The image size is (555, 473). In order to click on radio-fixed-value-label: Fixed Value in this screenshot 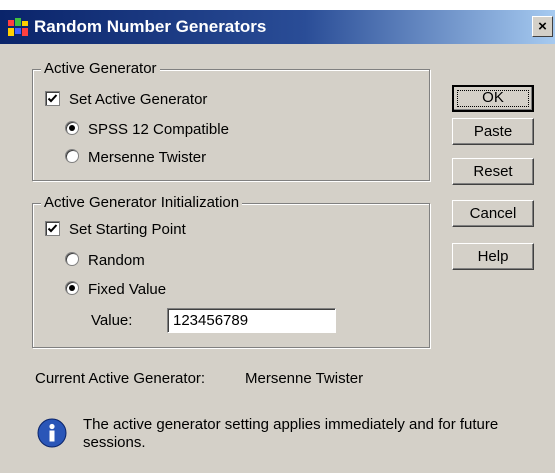, I will do `click(127, 289)`.